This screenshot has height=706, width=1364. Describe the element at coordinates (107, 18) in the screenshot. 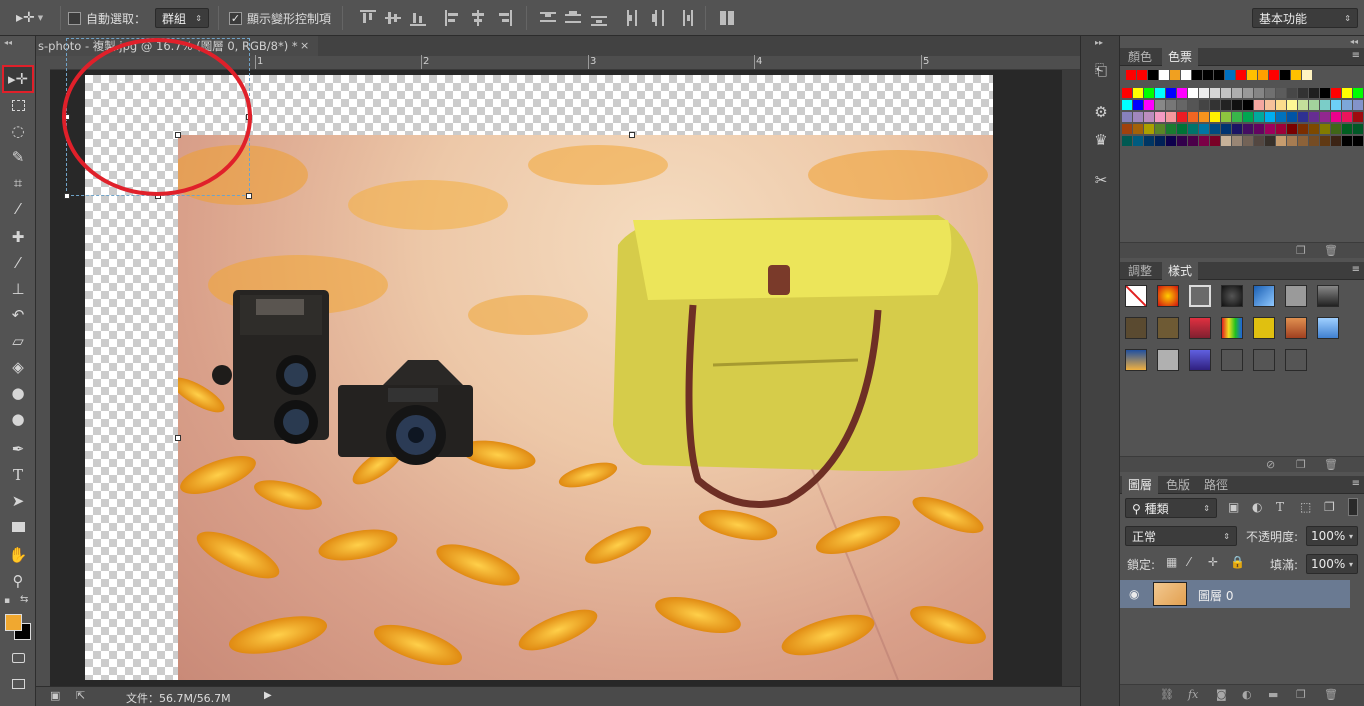

I see `auto-select-checkbox: 自動選取：` at that location.